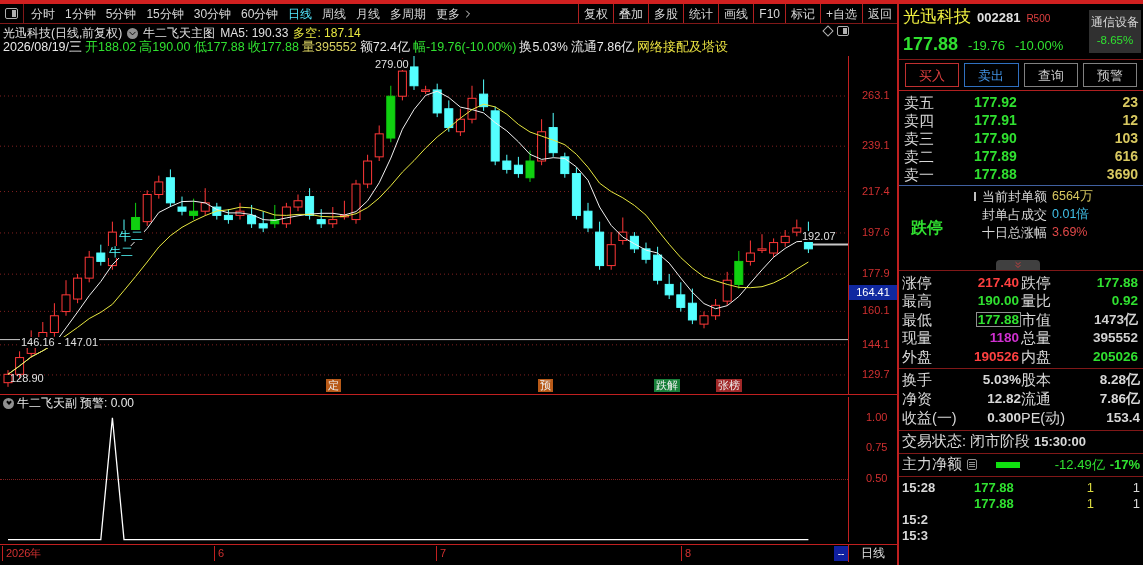  I want to click on stat-value: 0.01倍, so click(1071, 214).